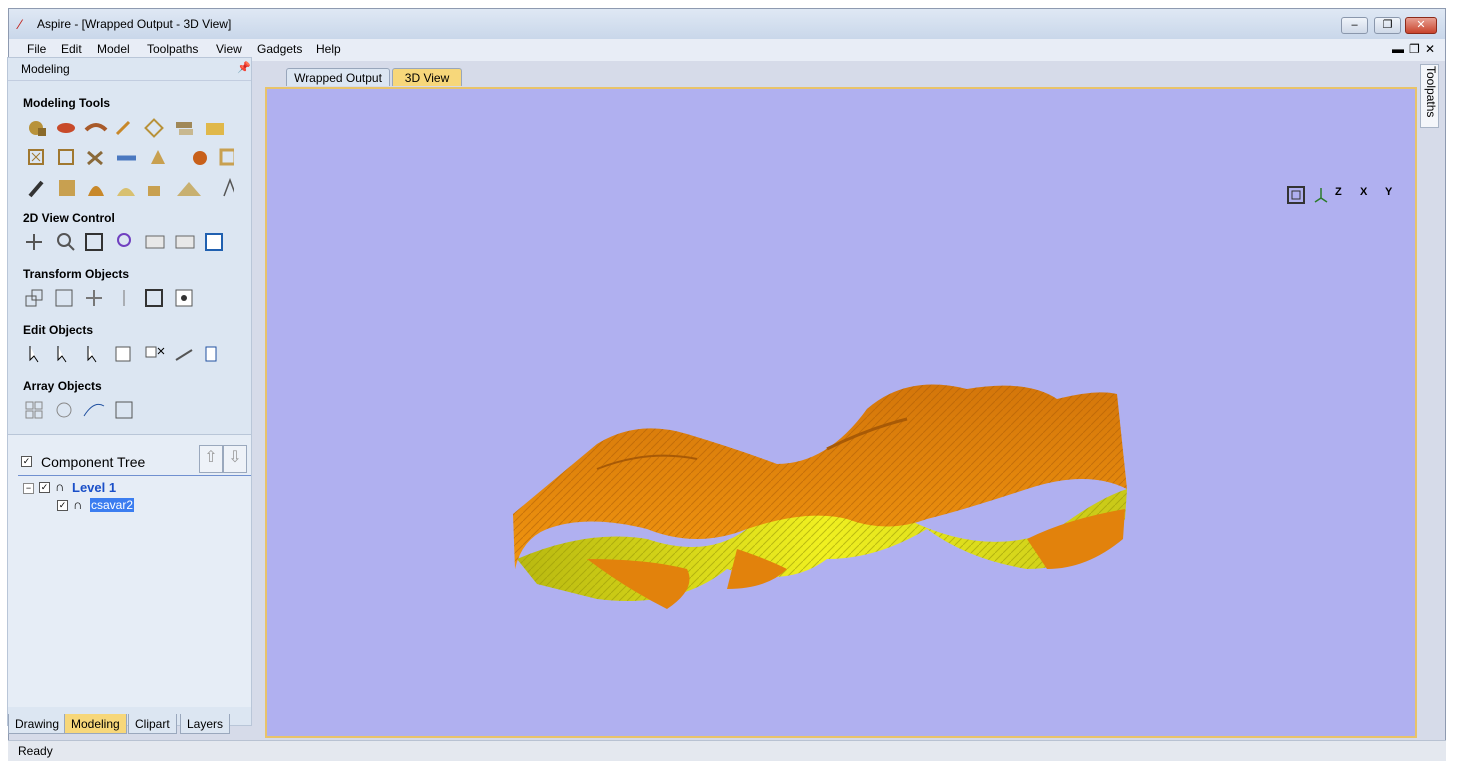 This screenshot has height=761, width=1472. I want to click on block-copy-icon, so click(34, 410).